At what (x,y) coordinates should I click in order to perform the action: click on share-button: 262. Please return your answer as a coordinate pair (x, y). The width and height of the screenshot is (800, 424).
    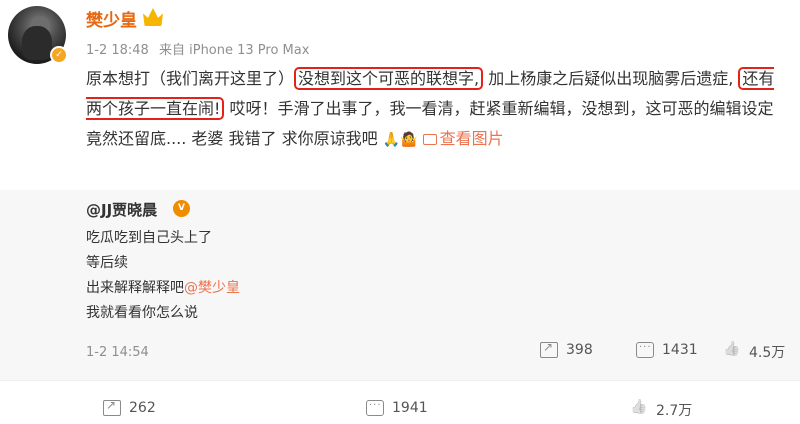
    Looking at the image, I should click on (129, 407).